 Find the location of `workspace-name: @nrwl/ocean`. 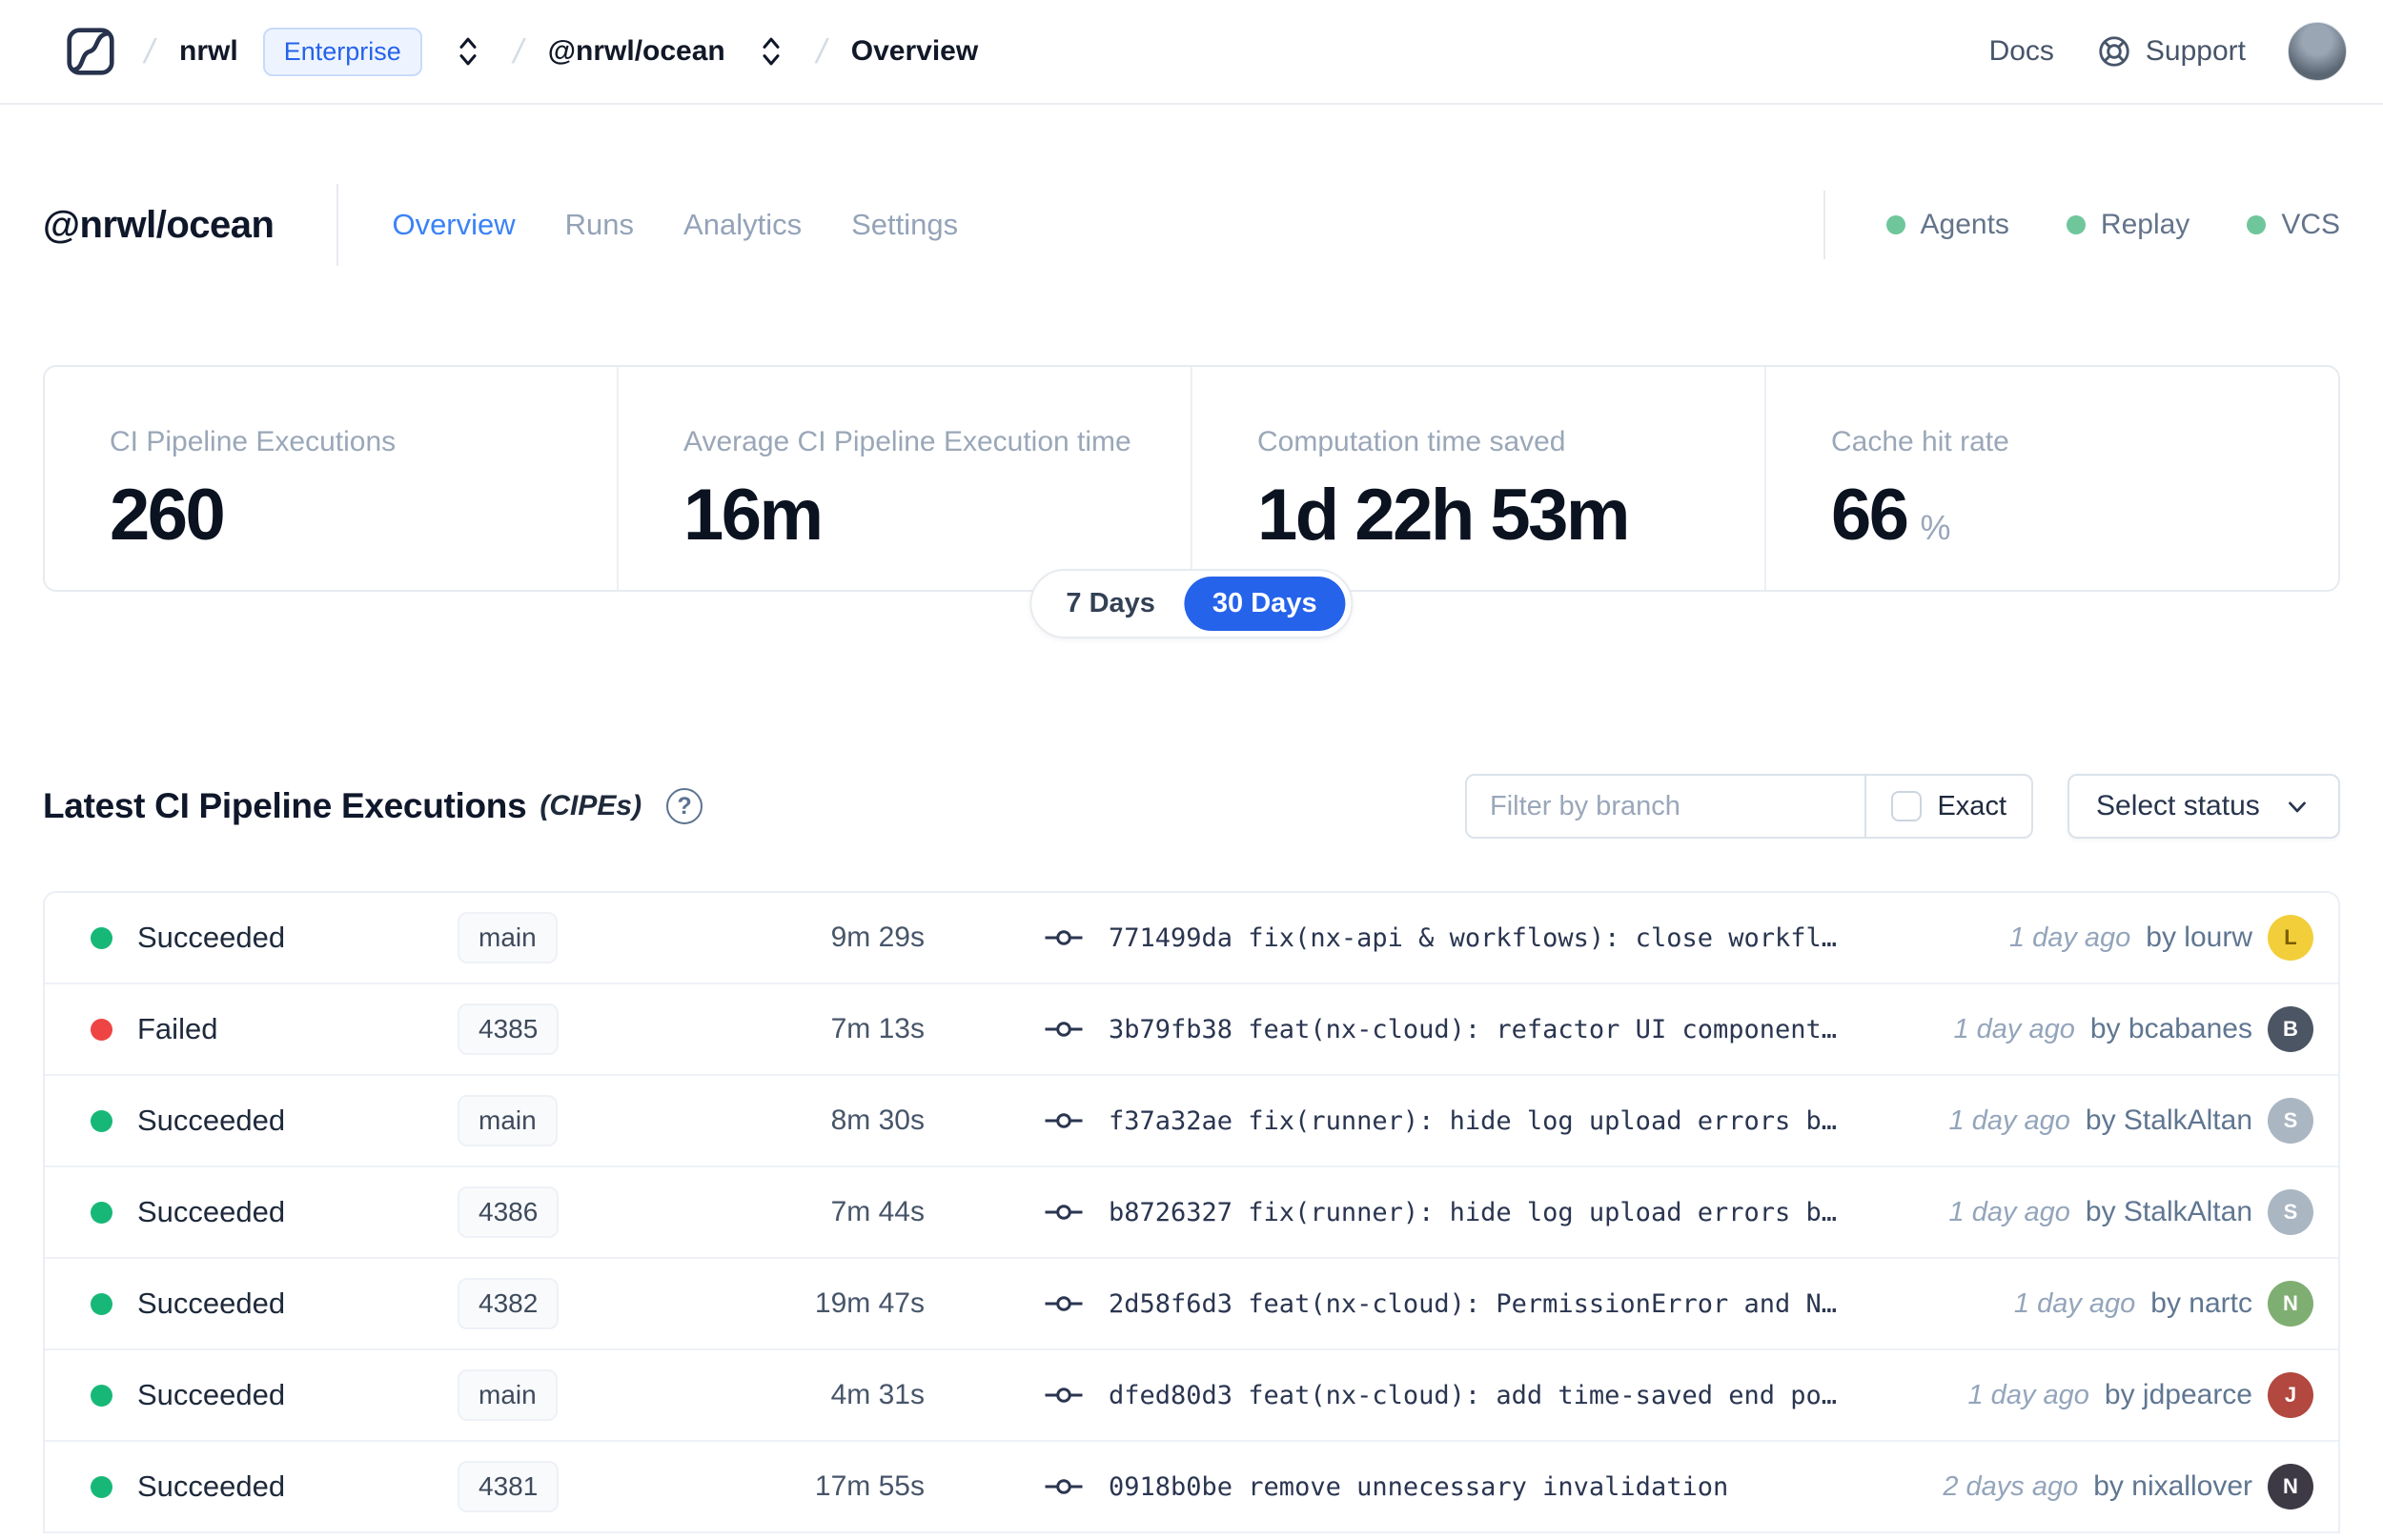

workspace-name: @nrwl/ocean is located at coordinates (637, 51).